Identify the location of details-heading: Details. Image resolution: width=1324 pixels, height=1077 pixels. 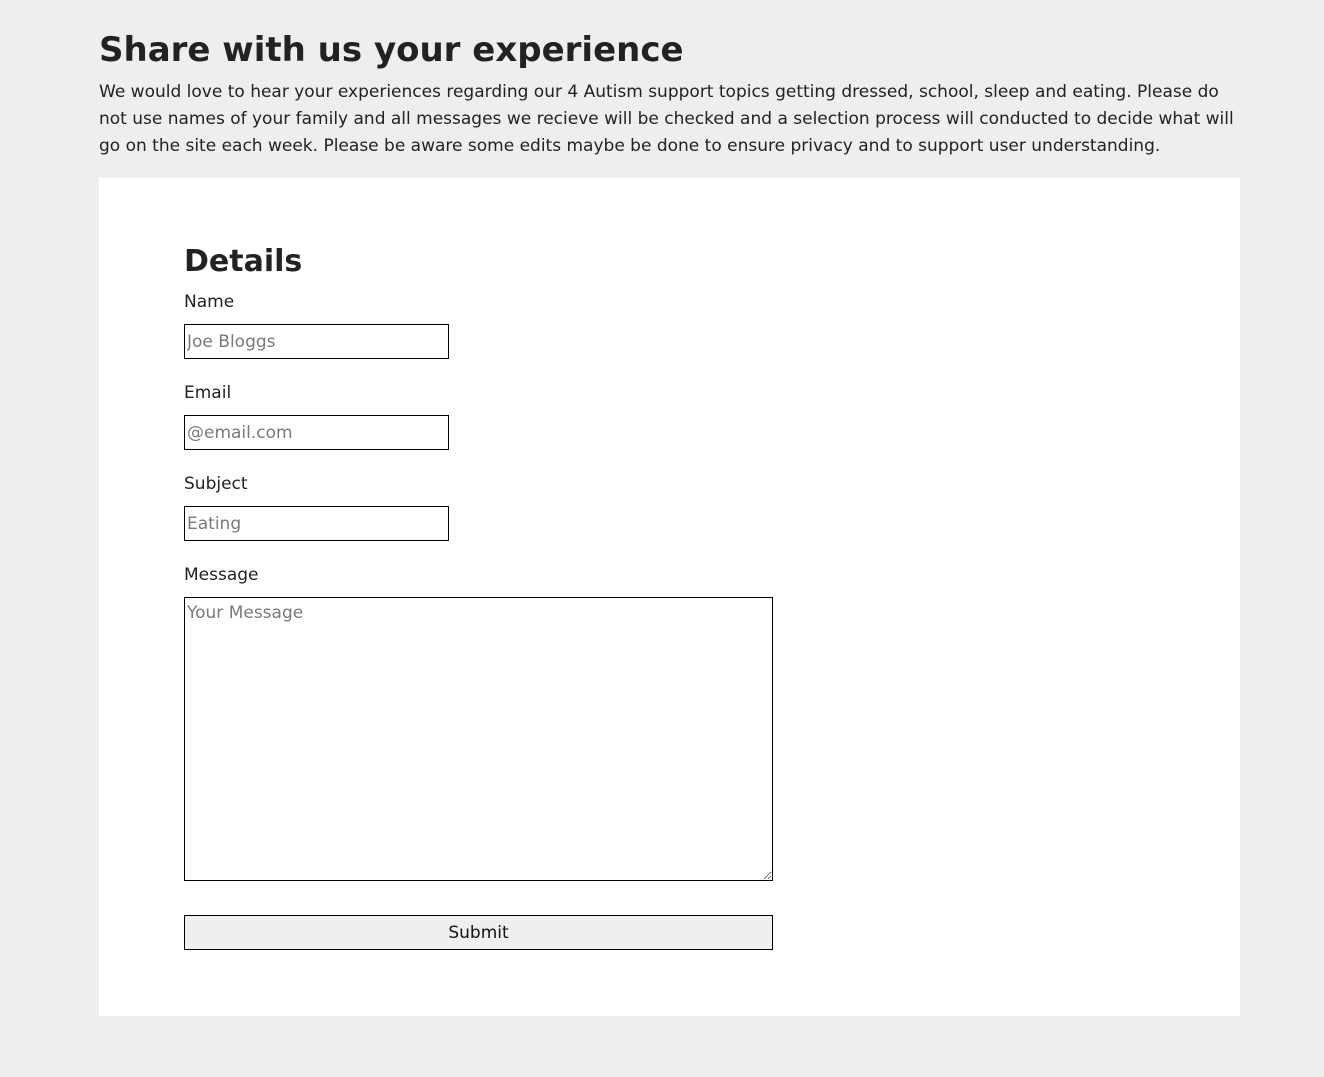
(243, 261).